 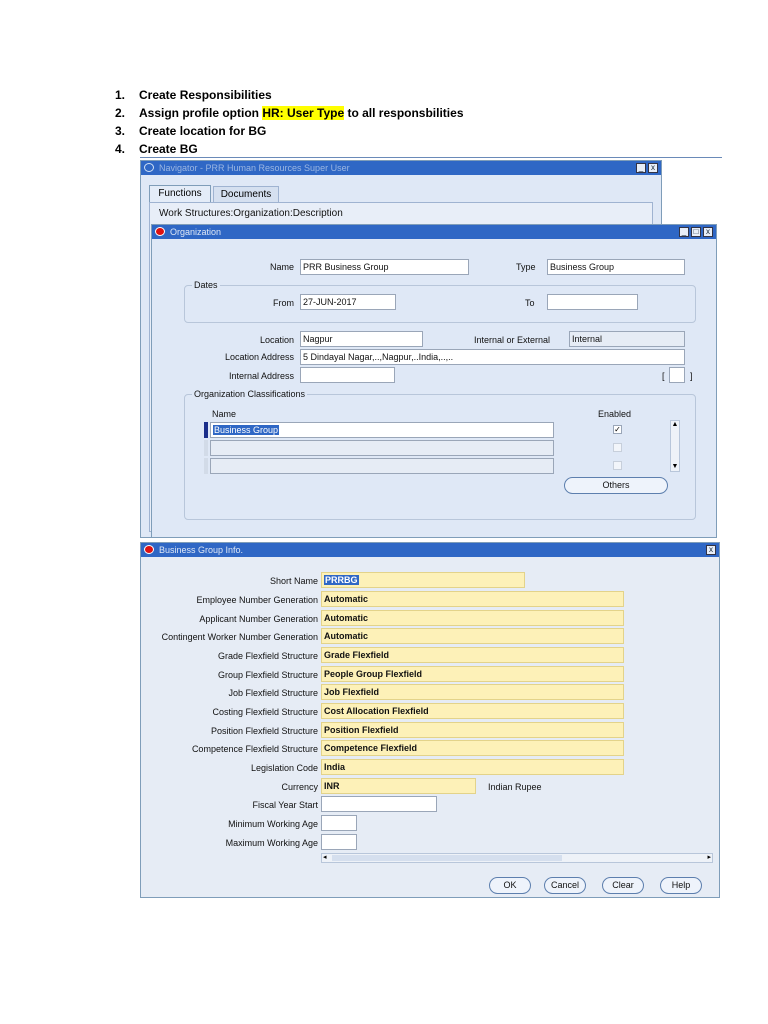 I want to click on ok-button: OK, so click(x=510, y=885).